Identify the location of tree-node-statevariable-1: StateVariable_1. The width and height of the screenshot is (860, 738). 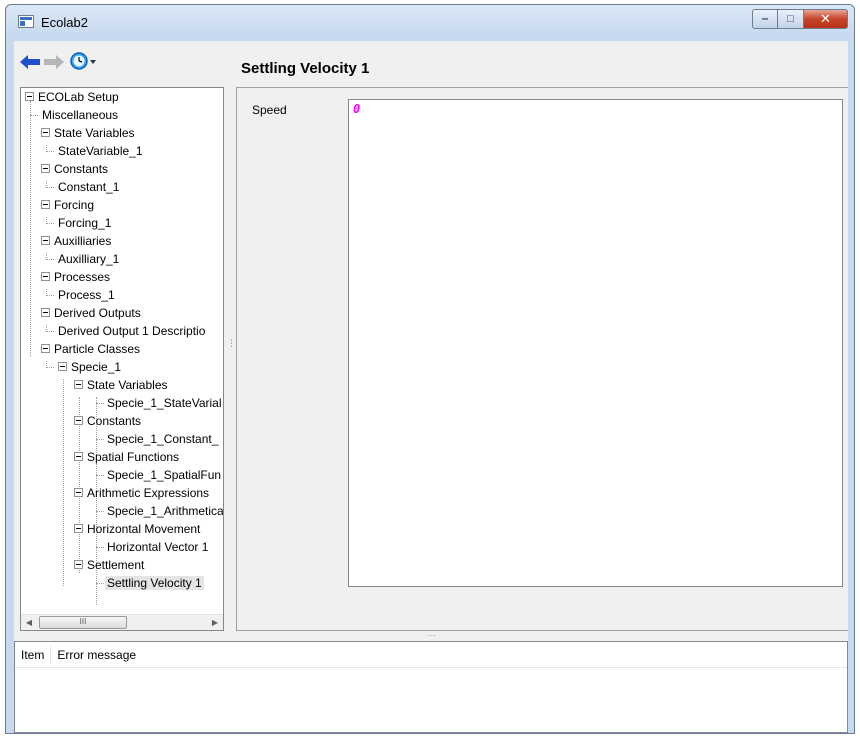
(100, 151).